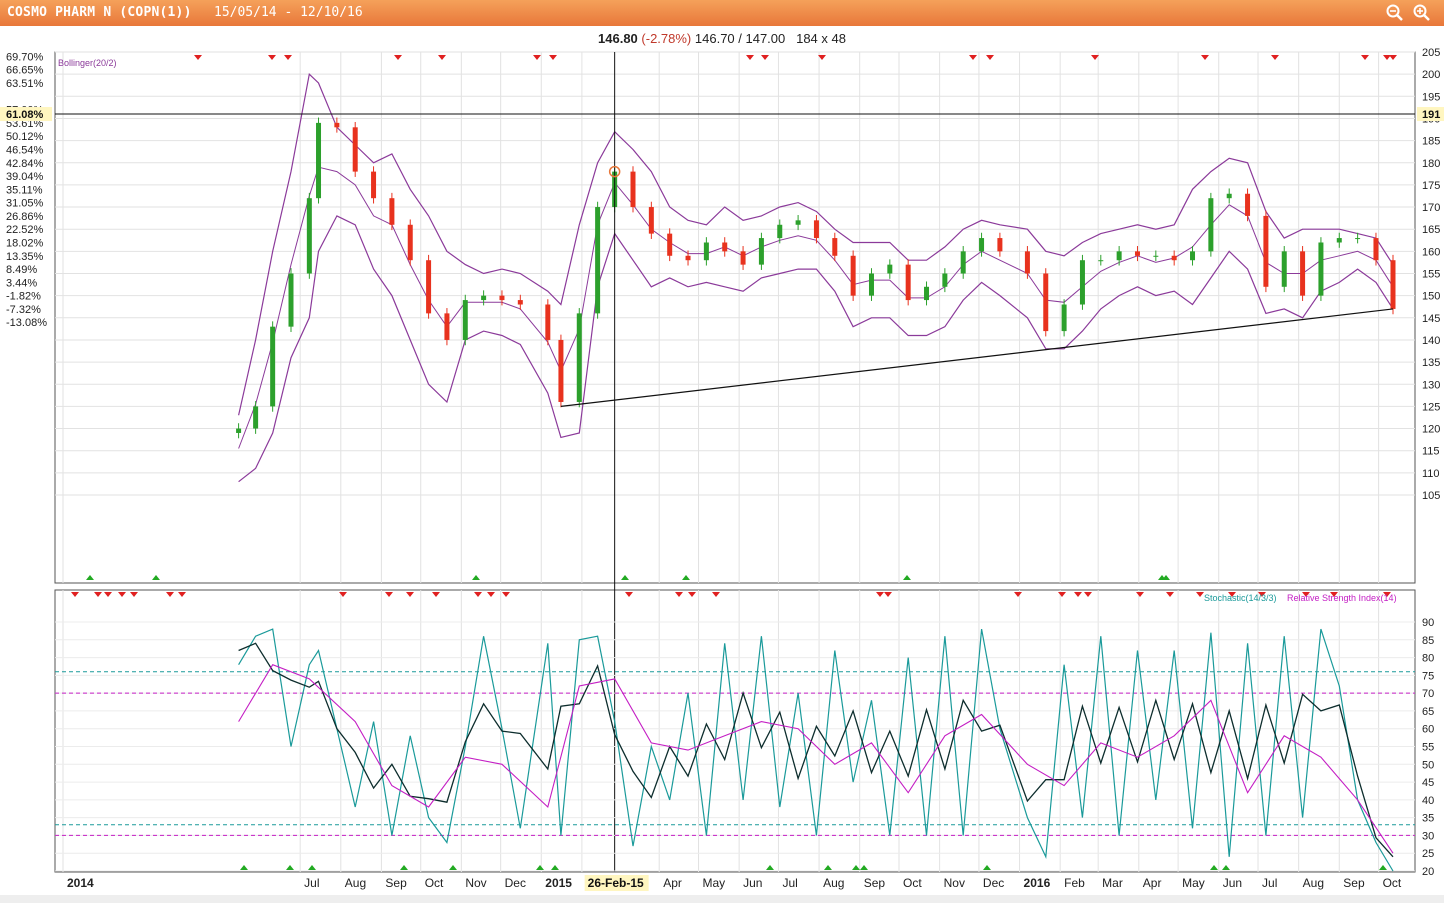 This screenshot has height=903, width=1444. What do you see at coordinates (87, 63) in the screenshot?
I see `bollinger-legend: Bollinger(20/2)` at bounding box center [87, 63].